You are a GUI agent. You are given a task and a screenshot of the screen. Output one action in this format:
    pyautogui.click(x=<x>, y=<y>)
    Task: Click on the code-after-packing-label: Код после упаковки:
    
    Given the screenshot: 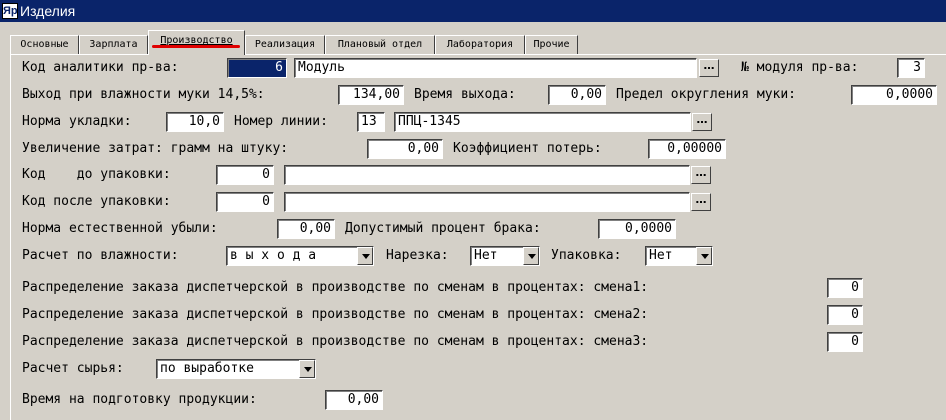 What is the action you would take?
    pyautogui.click(x=96, y=201)
    